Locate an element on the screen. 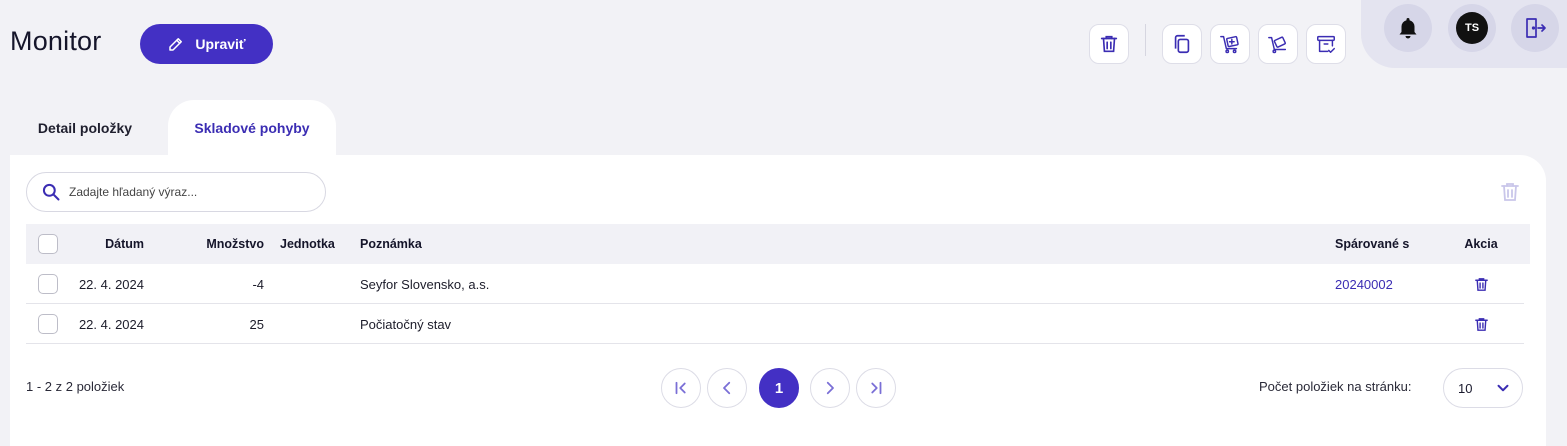 The width and height of the screenshot is (1567, 446). avatar: TS is located at coordinates (1472, 28).